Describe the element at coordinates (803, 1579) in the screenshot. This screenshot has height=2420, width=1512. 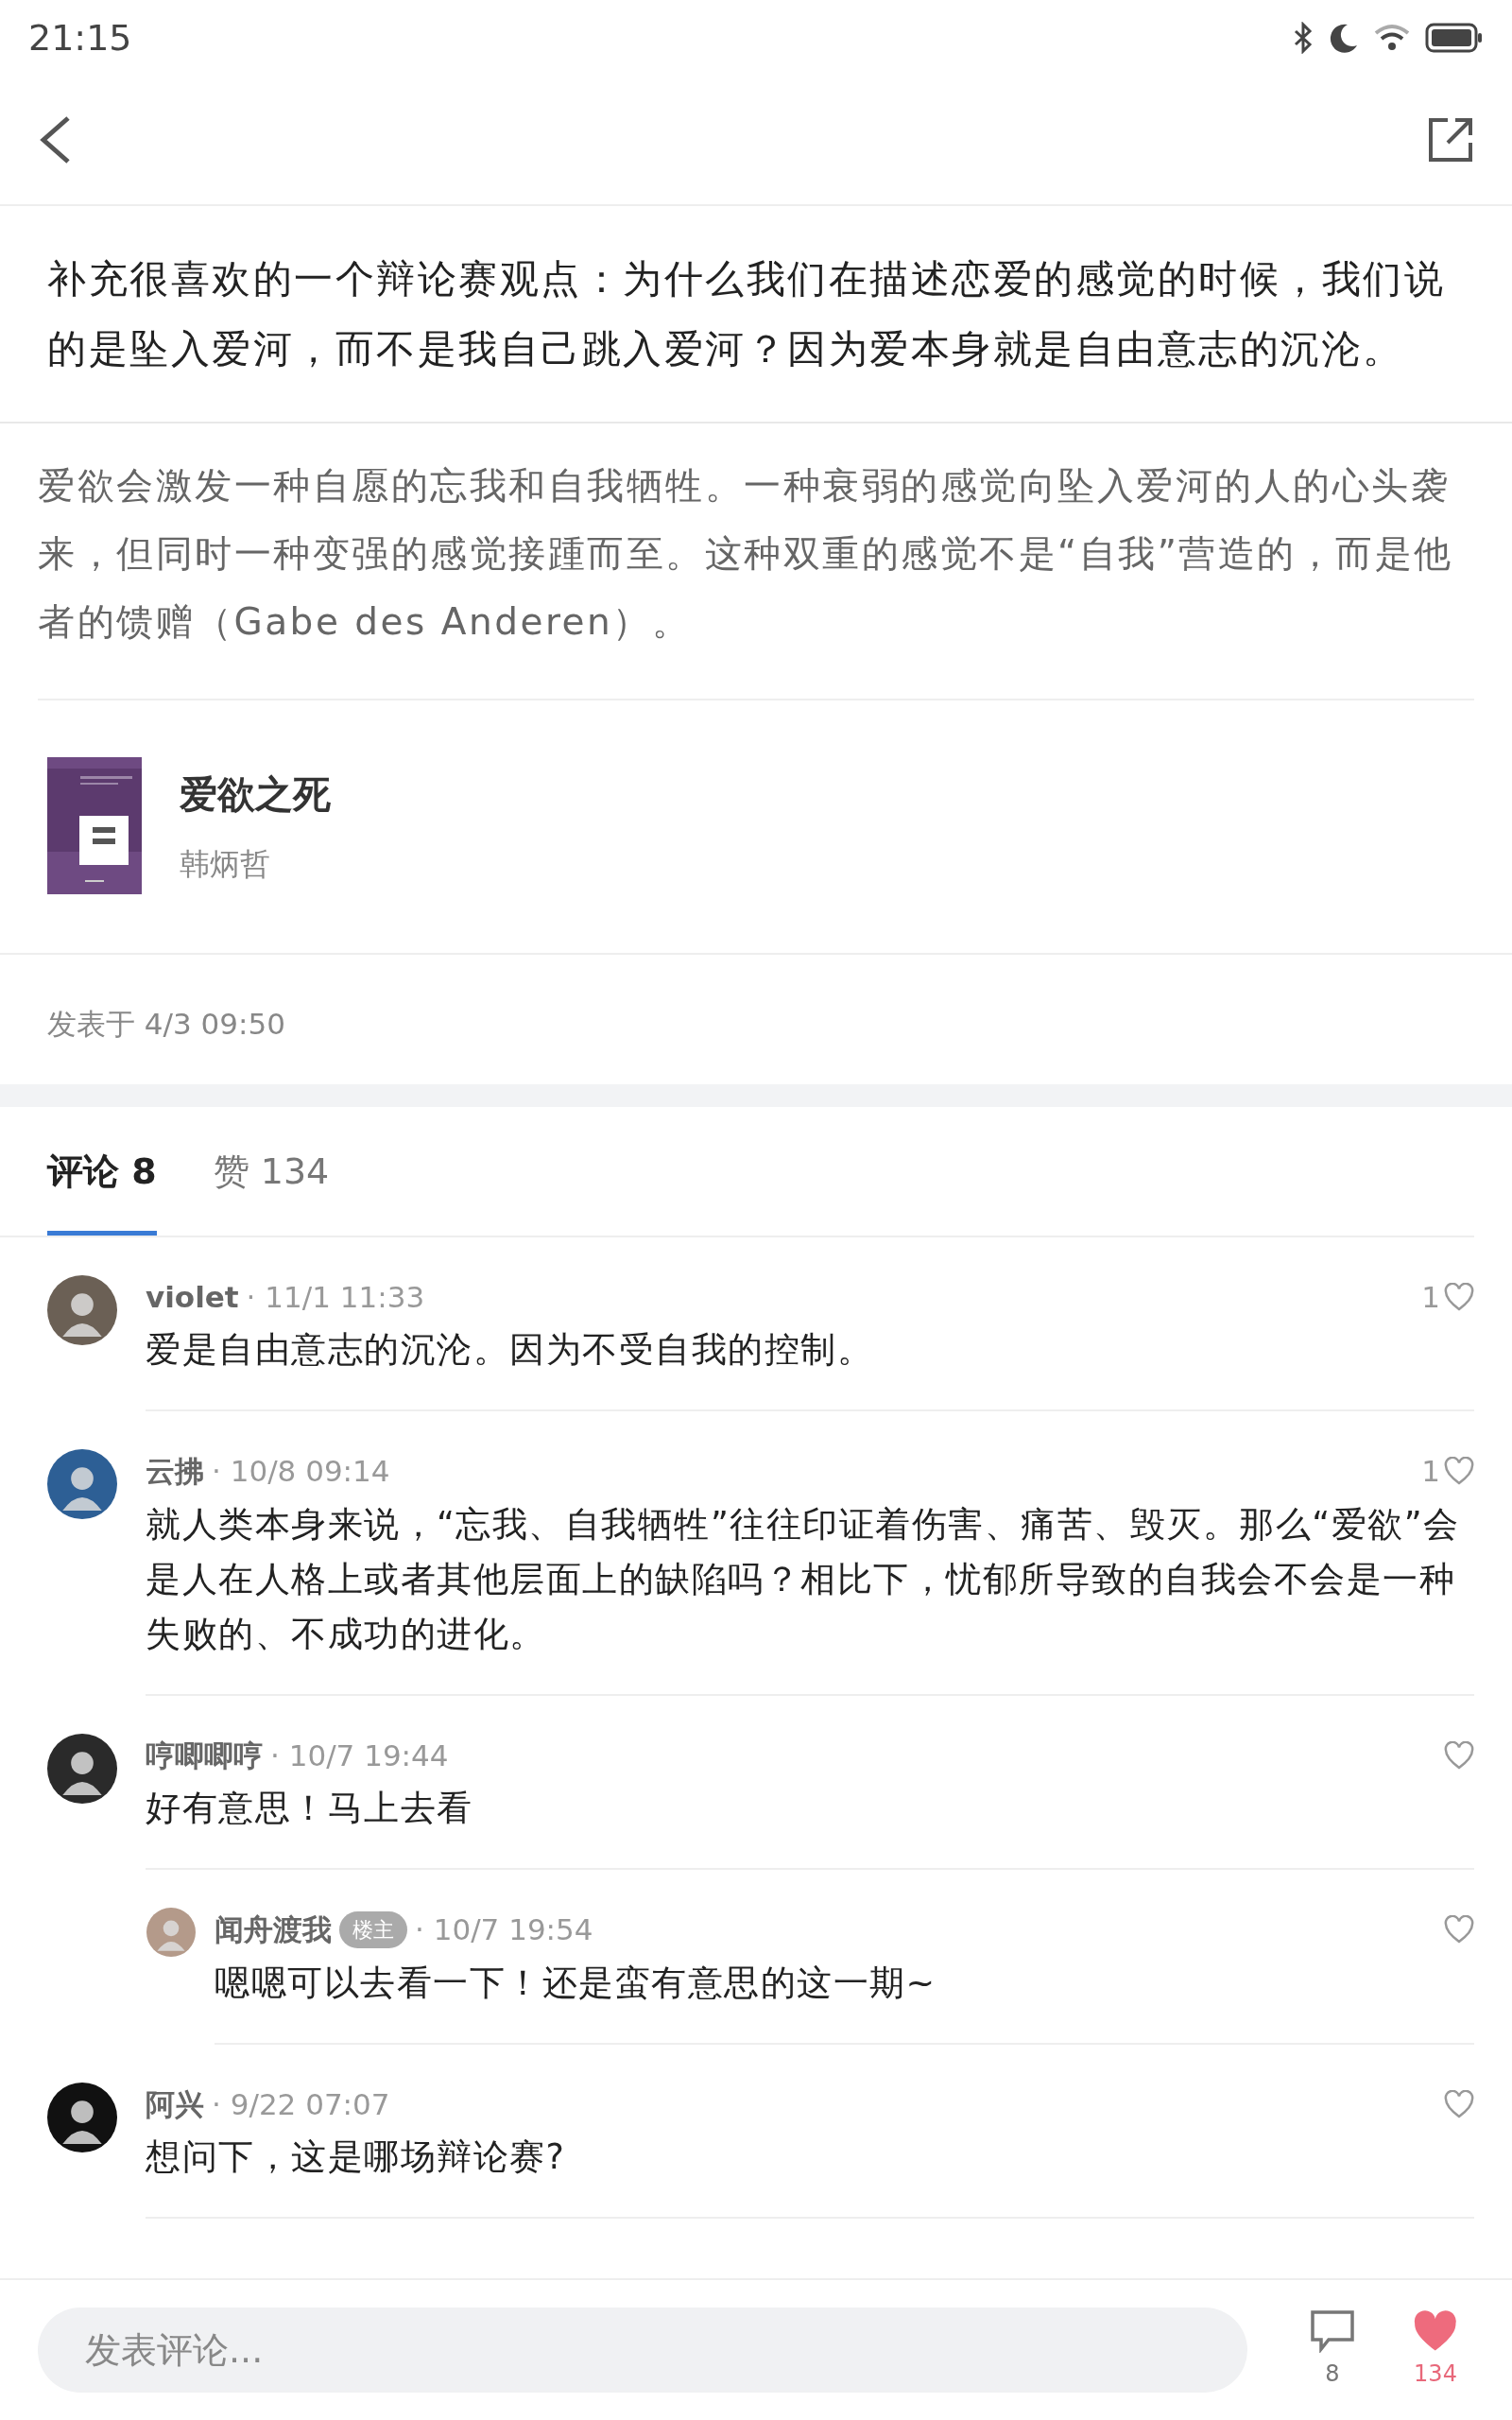
I see `comment-text: 就人类本身来说，“忘我、自我牺牲”往往印证着伤害、痛苦、毁灭。那么“爱欲”会是人在人格上或者其他层面上的缺陷吗？相比下，忧郁所导致的自我会不会是一种失败的、不成功的进化。` at that location.